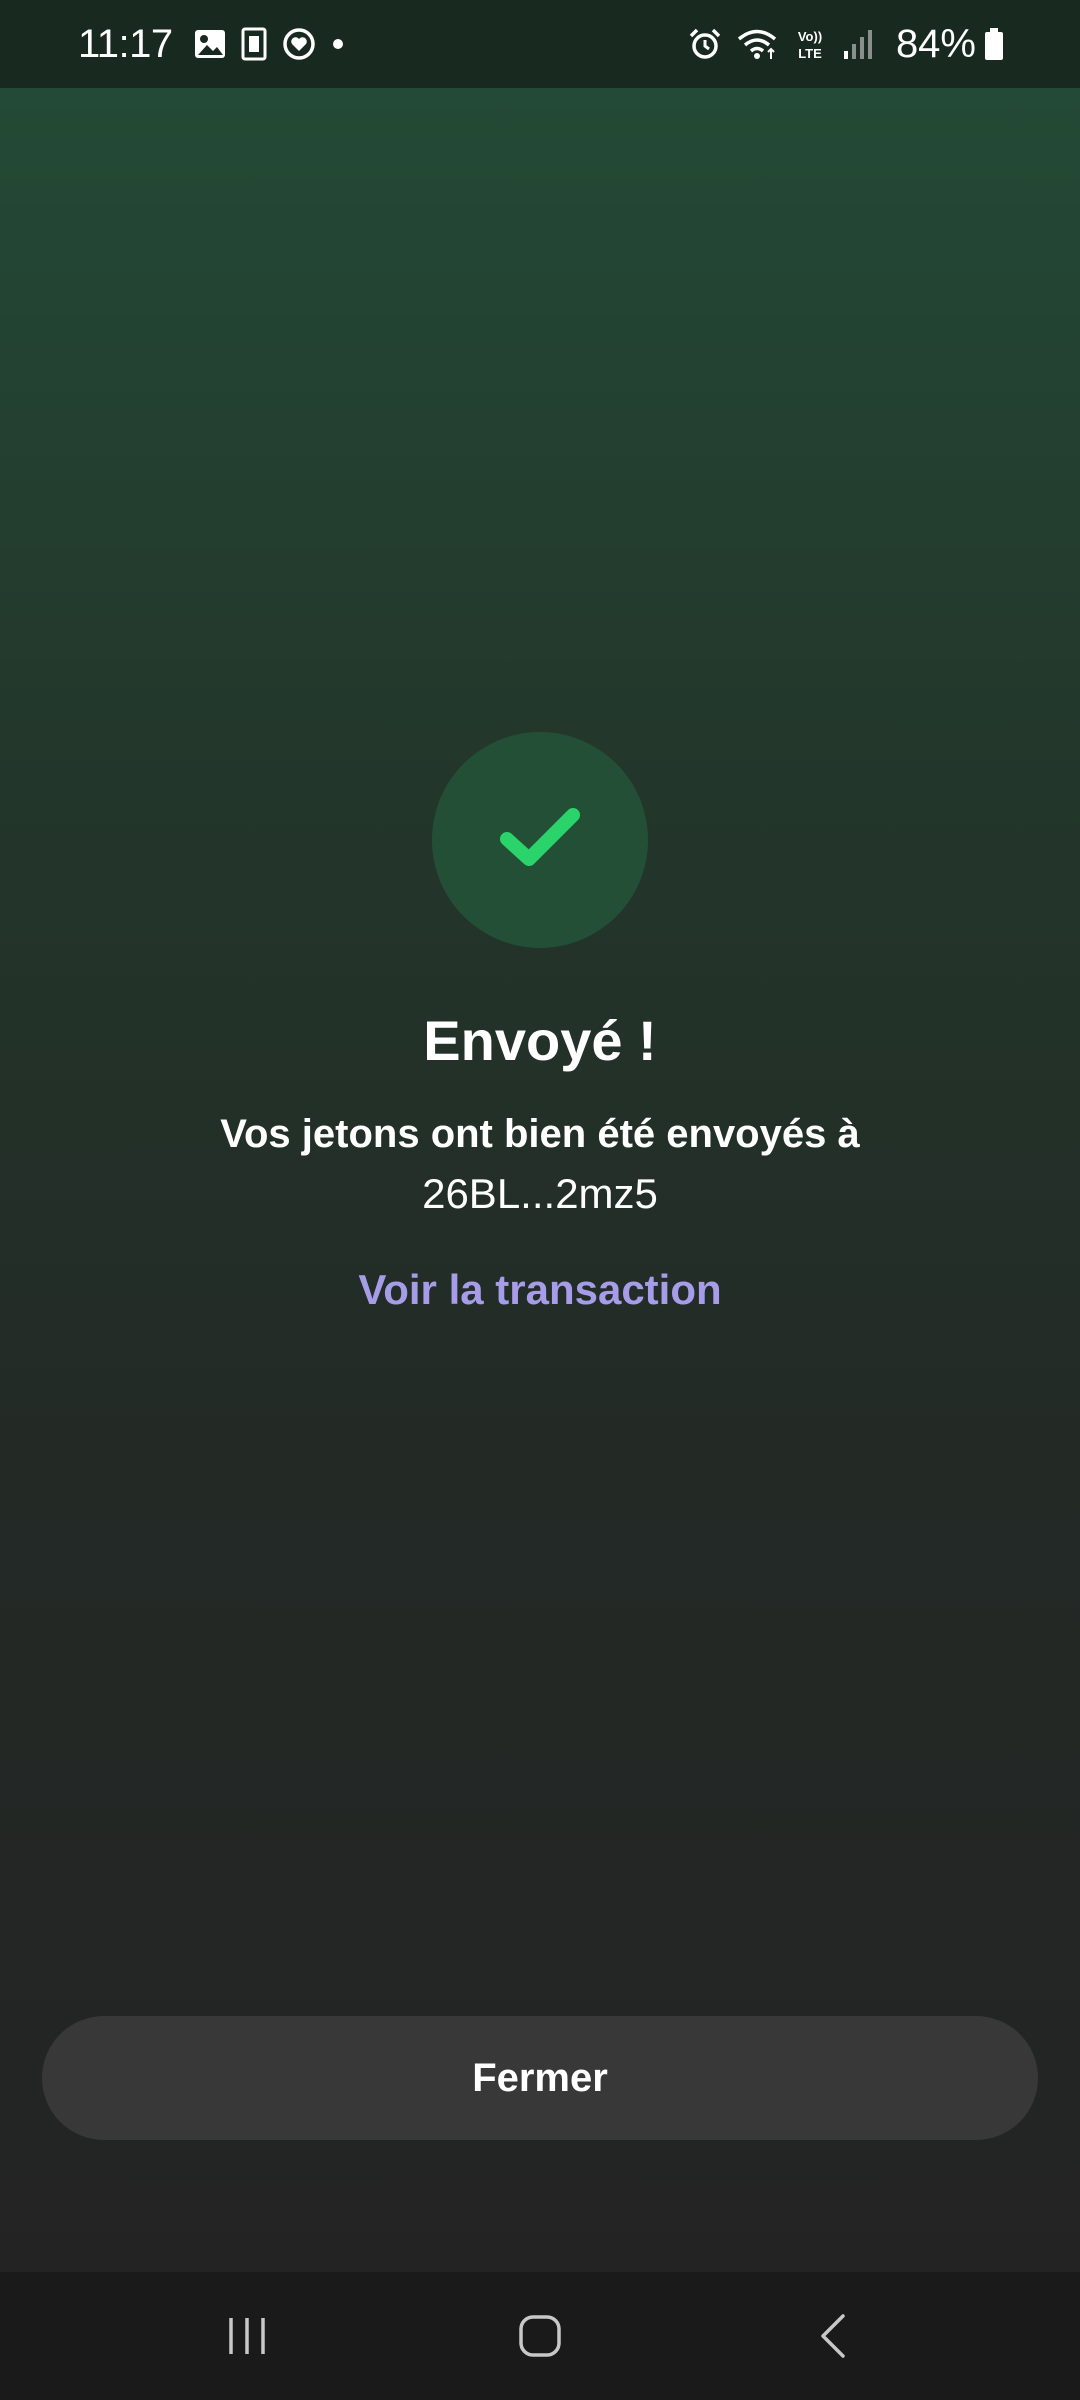  Describe the element at coordinates (810, 53) in the screenshot. I see `svg-text: LTE` at that location.